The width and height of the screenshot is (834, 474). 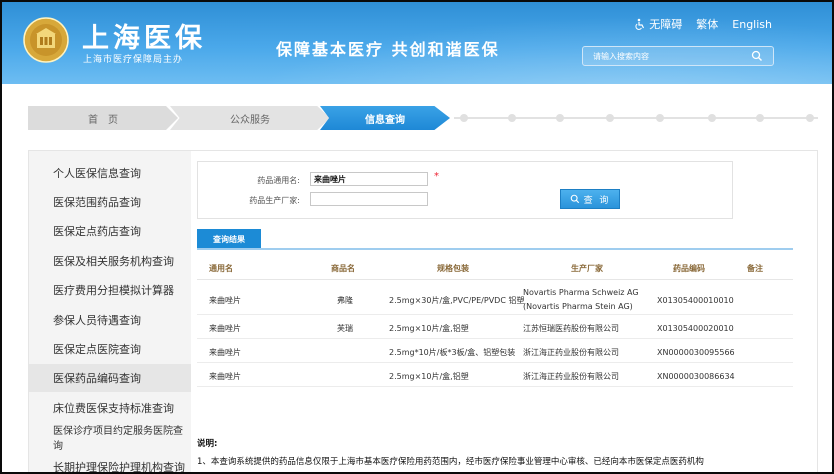 What do you see at coordinates (369, 179) in the screenshot?
I see `generic-name-input` at bounding box center [369, 179].